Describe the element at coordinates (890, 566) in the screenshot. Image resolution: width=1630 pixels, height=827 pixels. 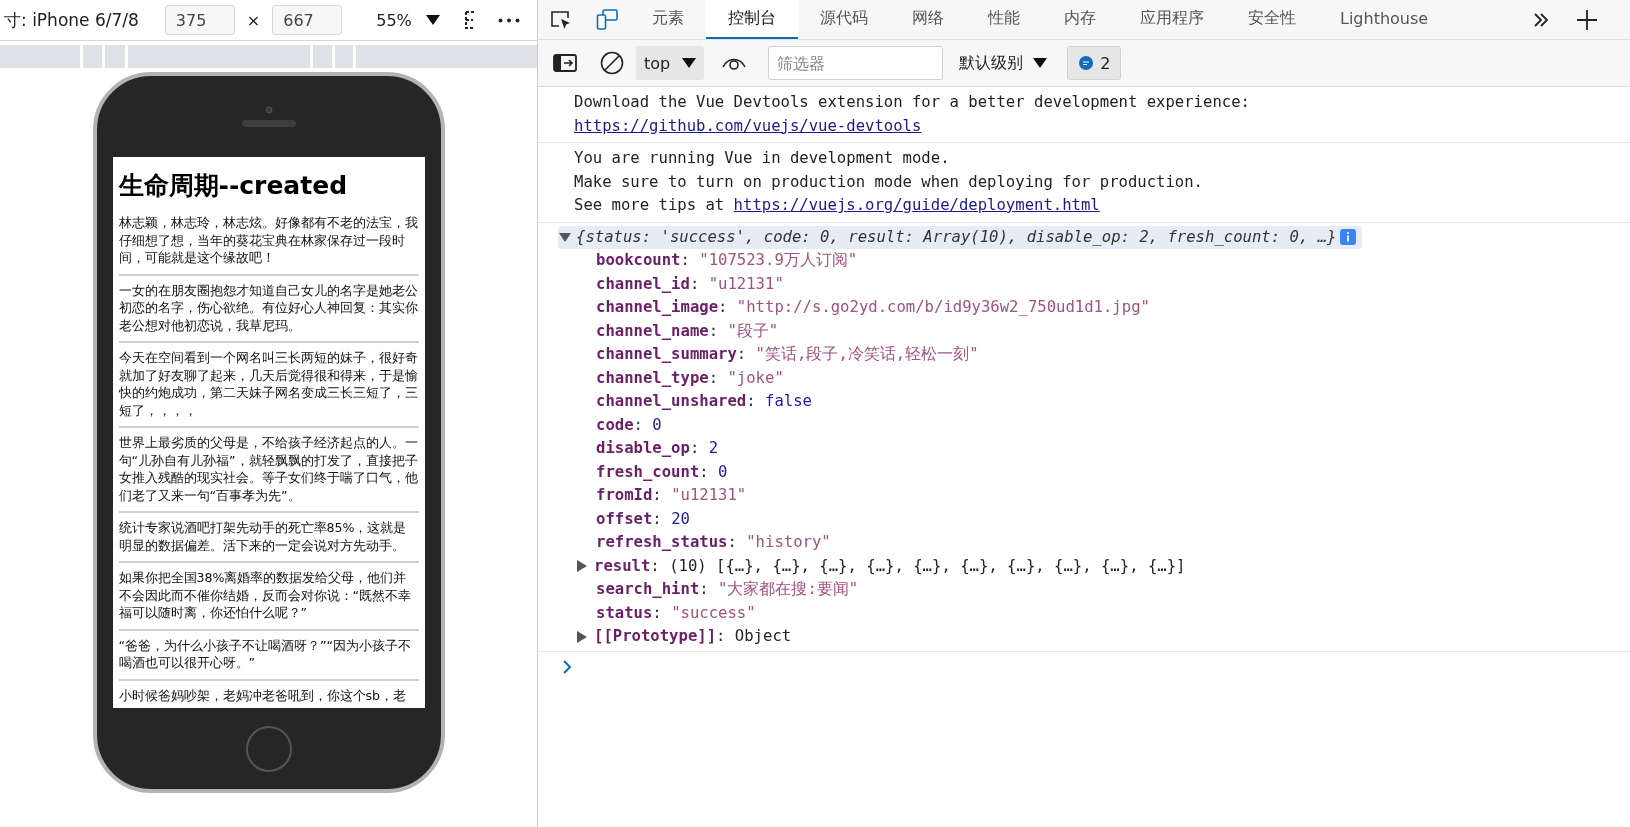
I see `property-row: result: (10) [{…}, {…}, {…}, {…}, {…}, {…}, {…}, {…}, {…}, {…}]` at that location.